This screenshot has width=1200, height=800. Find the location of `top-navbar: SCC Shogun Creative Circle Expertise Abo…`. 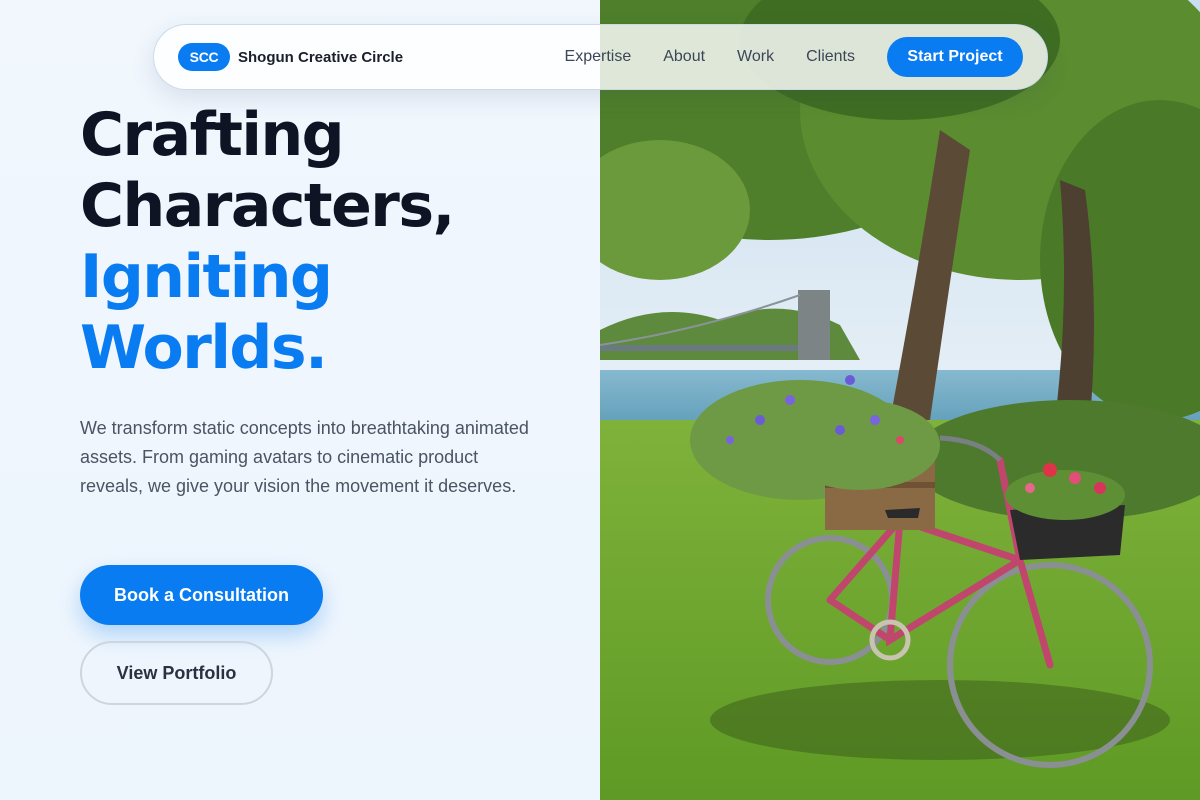

top-navbar: SCC Shogun Creative Circle Expertise Abo… is located at coordinates (600, 57).